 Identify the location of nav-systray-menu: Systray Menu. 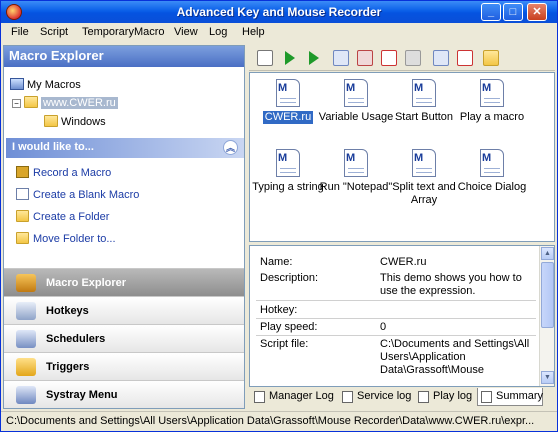
(124, 394).